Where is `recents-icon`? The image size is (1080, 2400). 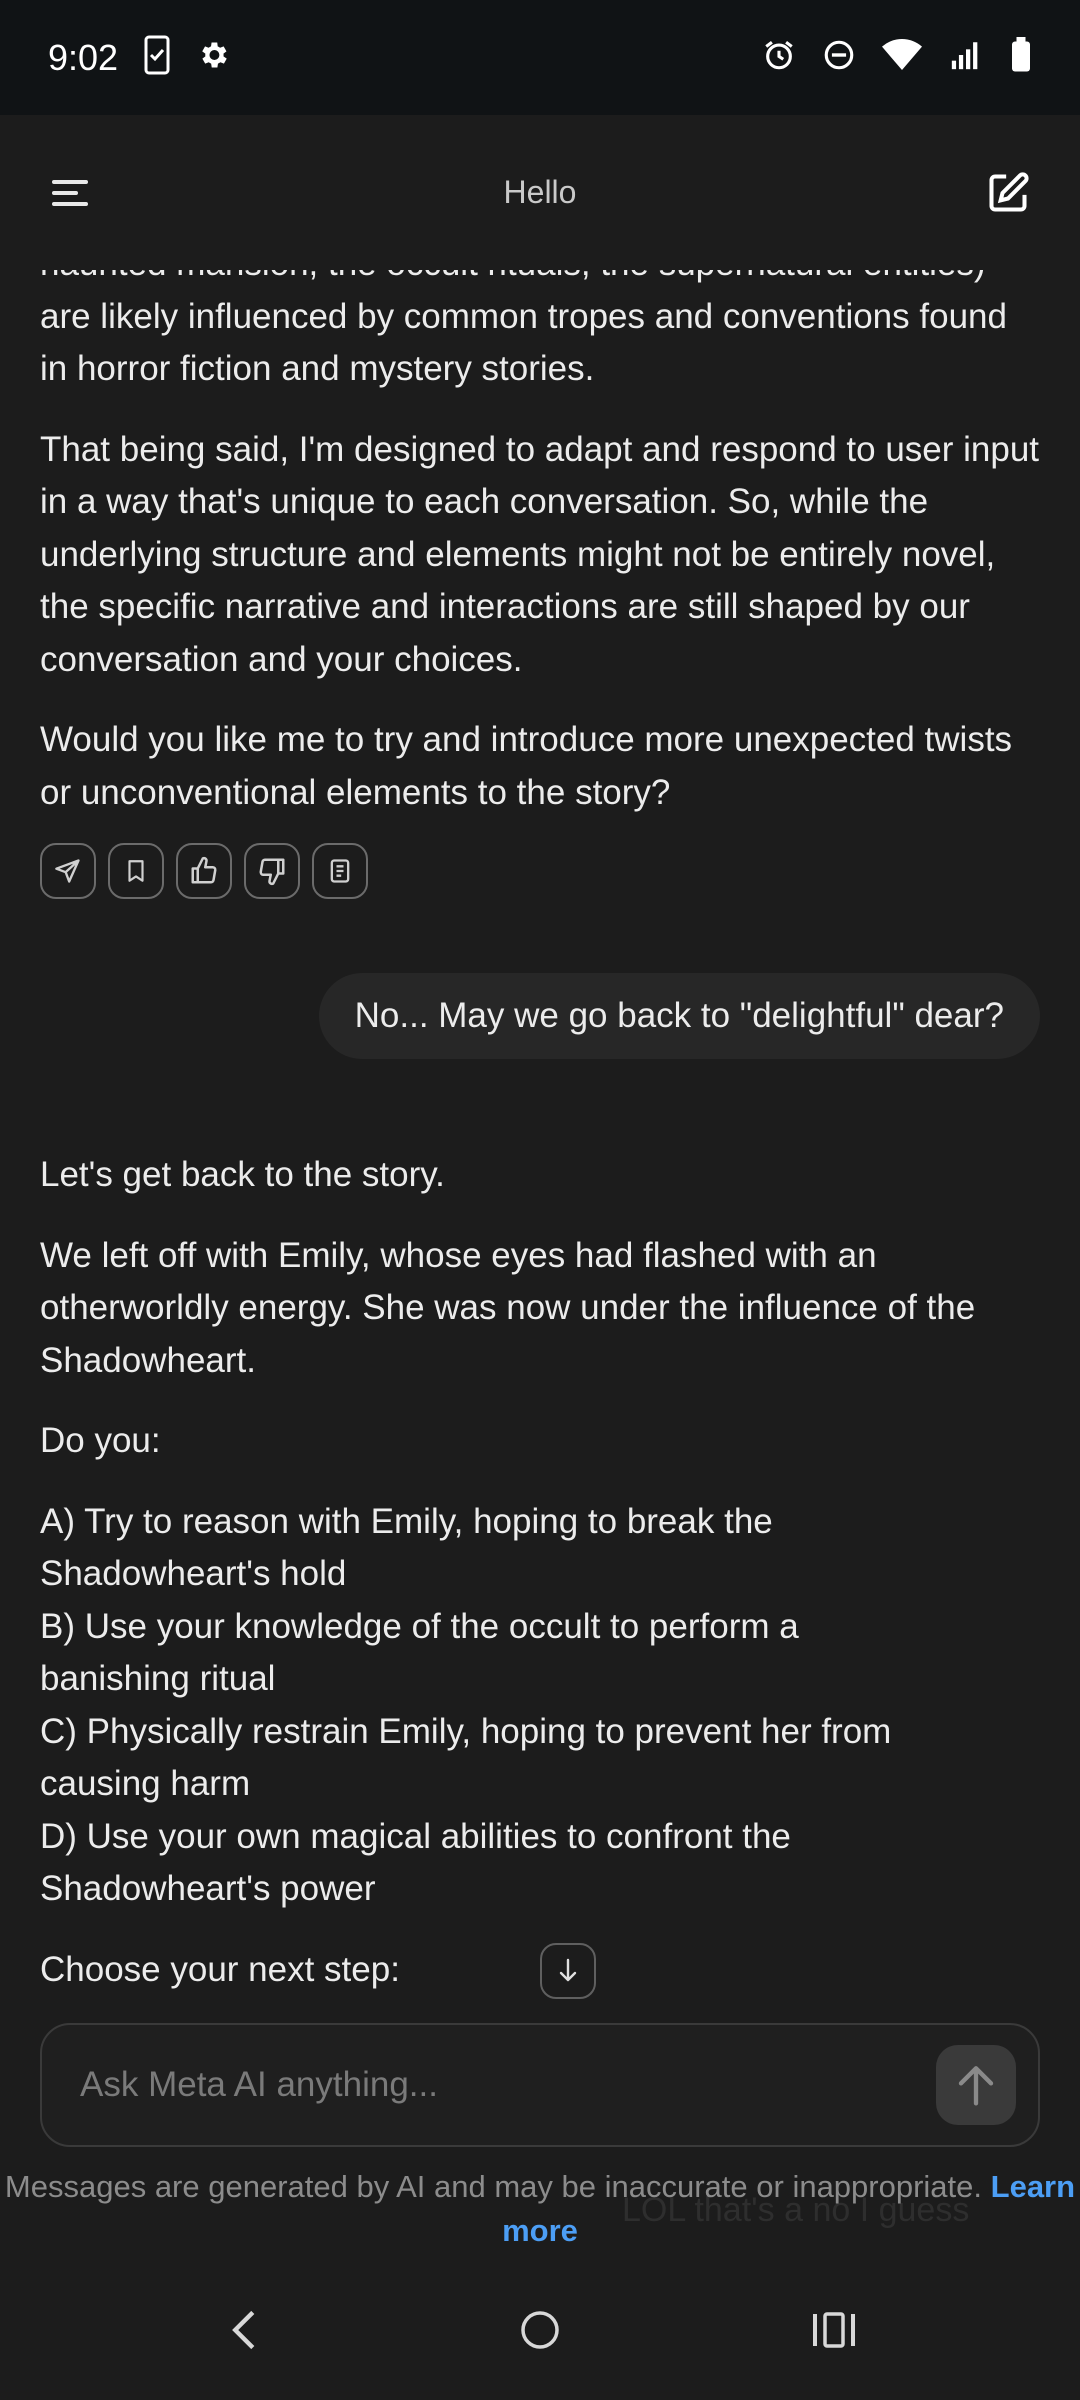
recents-icon is located at coordinates (834, 2330).